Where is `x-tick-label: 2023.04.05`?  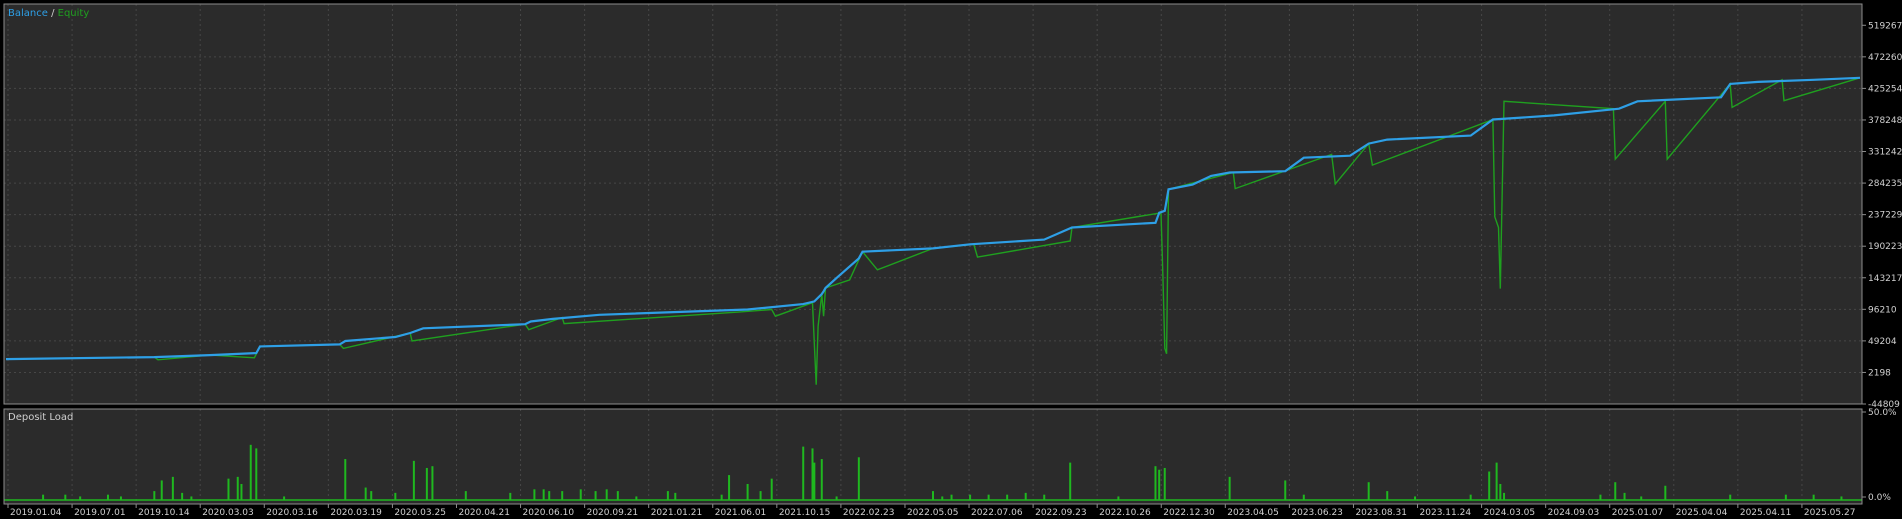 x-tick-label: 2023.04.05 is located at coordinates (1253, 513).